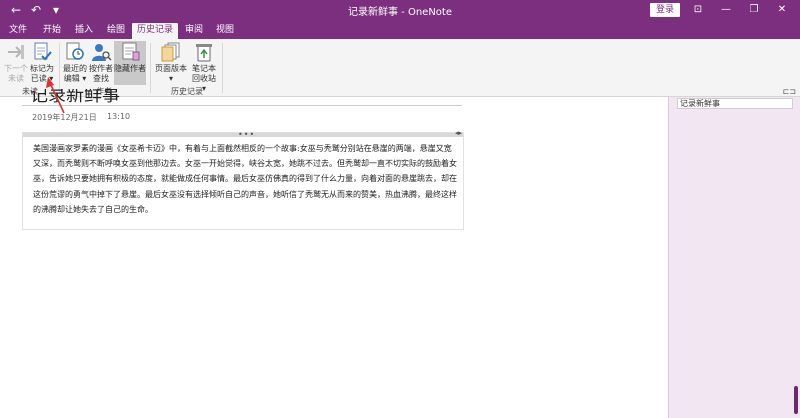 This screenshot has height=418, width=800. Describe the element at coordinates (75, 62) in the screenshot. I see `recent-edits-button: 最近的 编辑 ▾` at that location.